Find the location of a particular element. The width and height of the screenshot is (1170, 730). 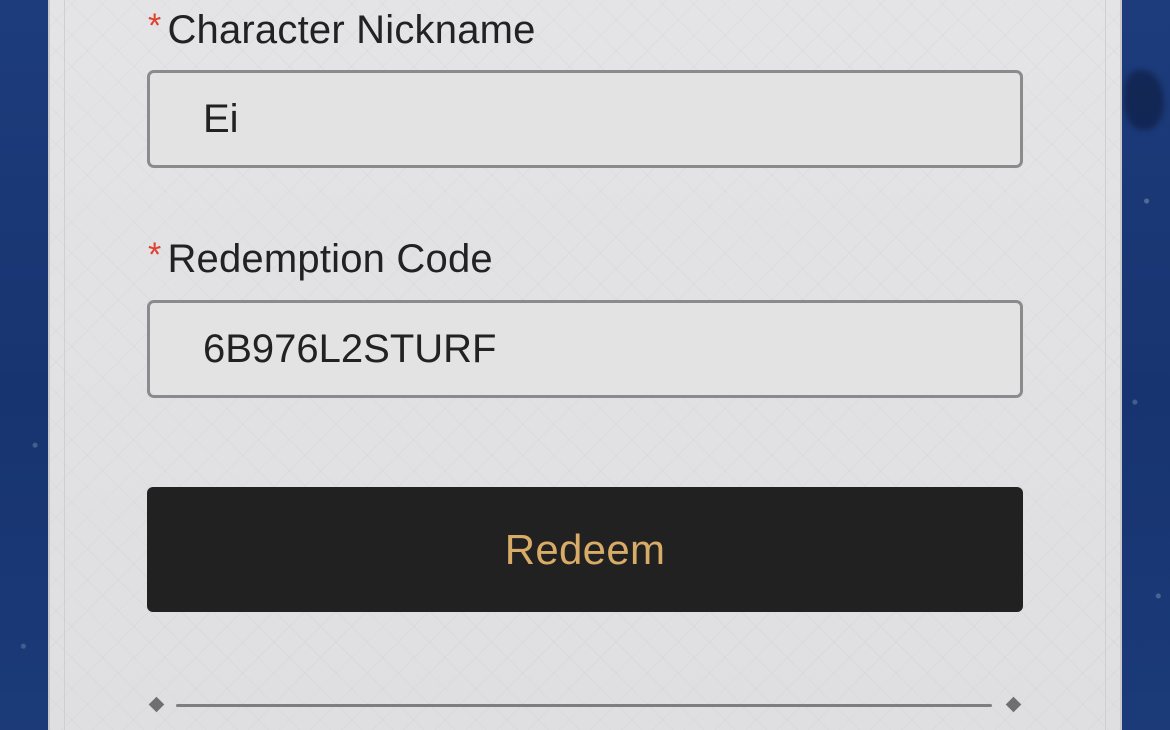

redeem-button-label: Redeem is located at coordinates (585, 549).